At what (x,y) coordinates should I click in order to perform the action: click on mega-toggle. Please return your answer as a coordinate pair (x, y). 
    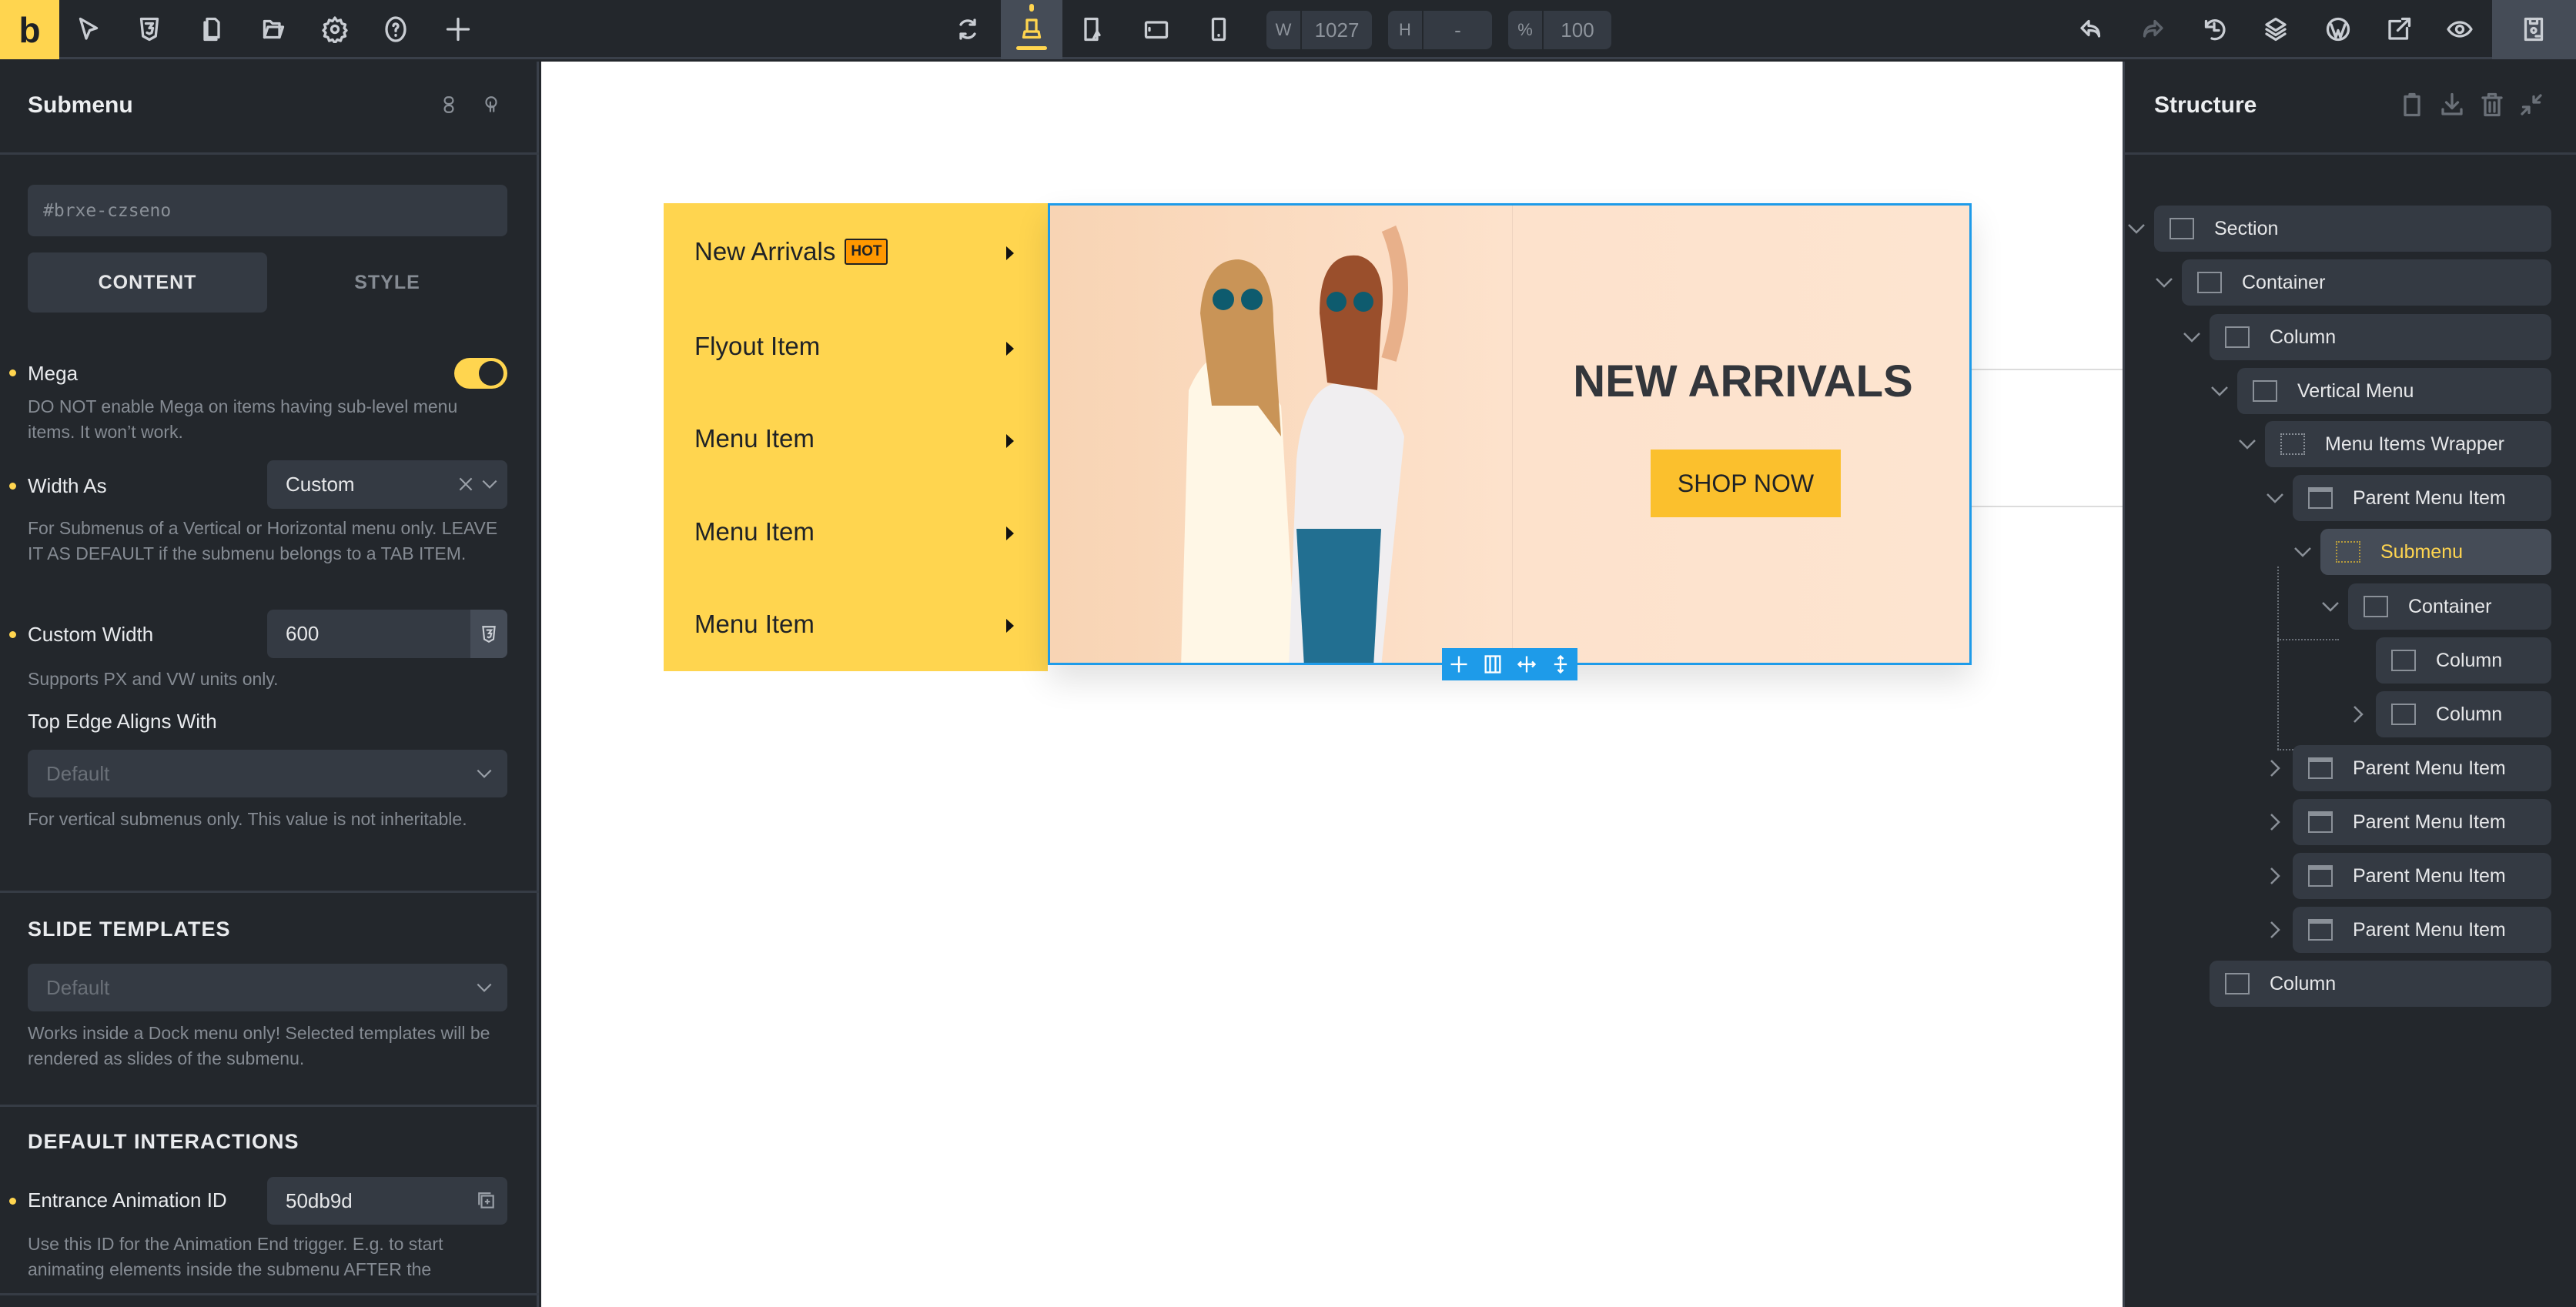
    Looking at the image, I should click on (480, 373).